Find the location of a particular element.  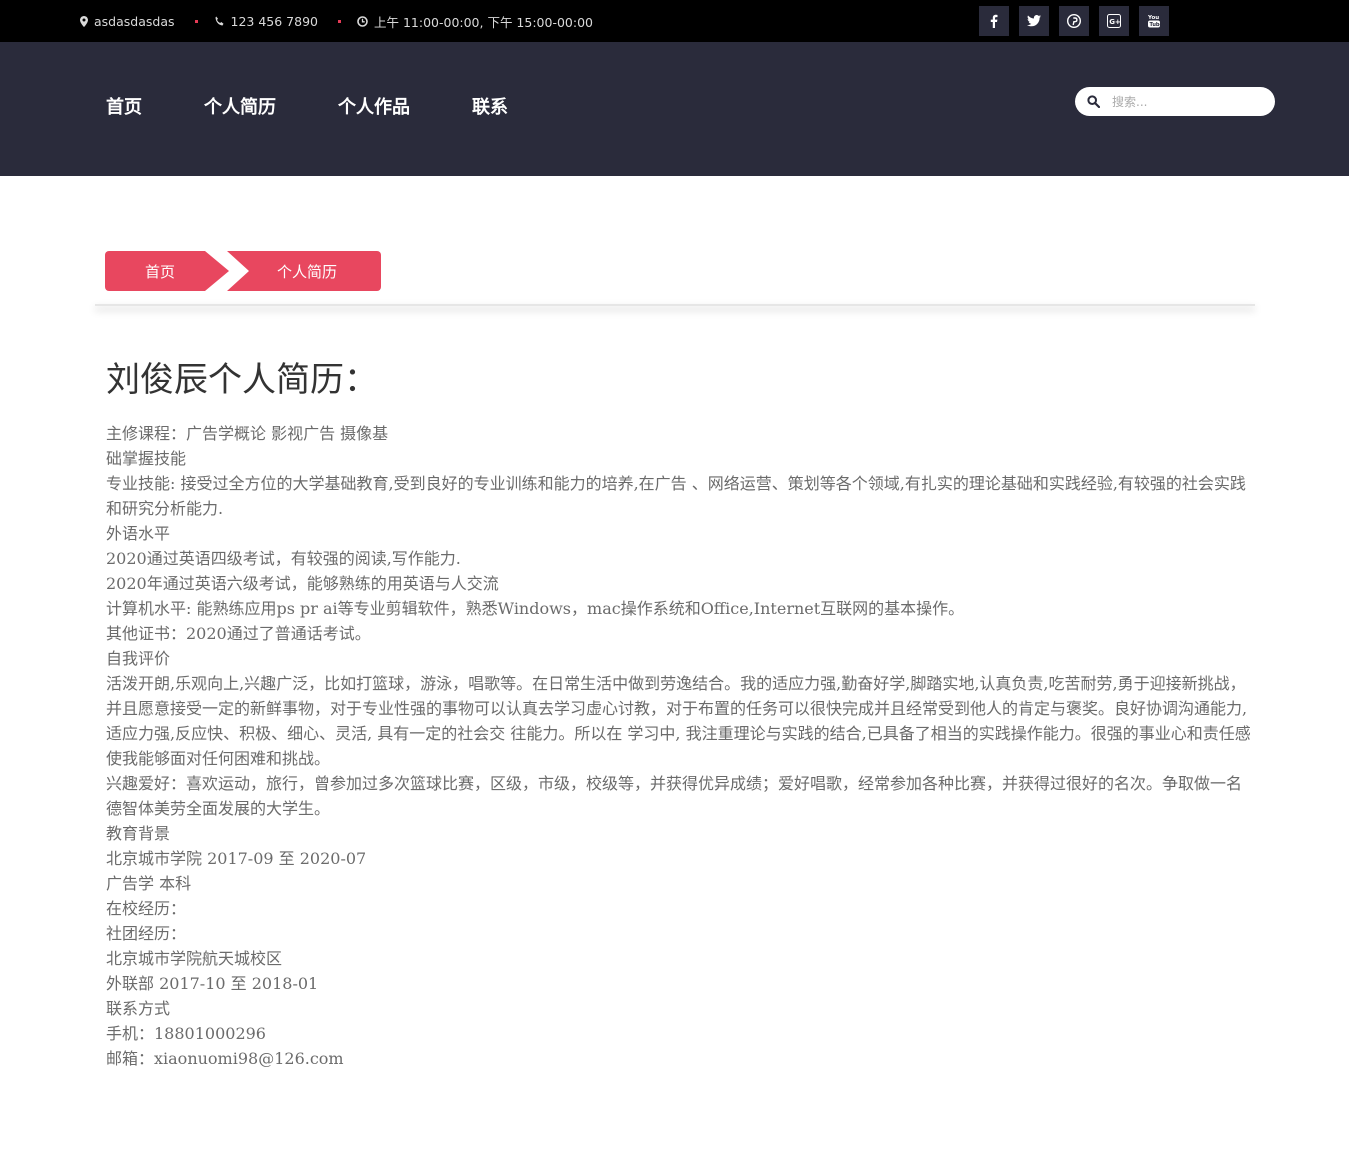

google-plus-icon: G+ is located at coordinates (1114, 21).